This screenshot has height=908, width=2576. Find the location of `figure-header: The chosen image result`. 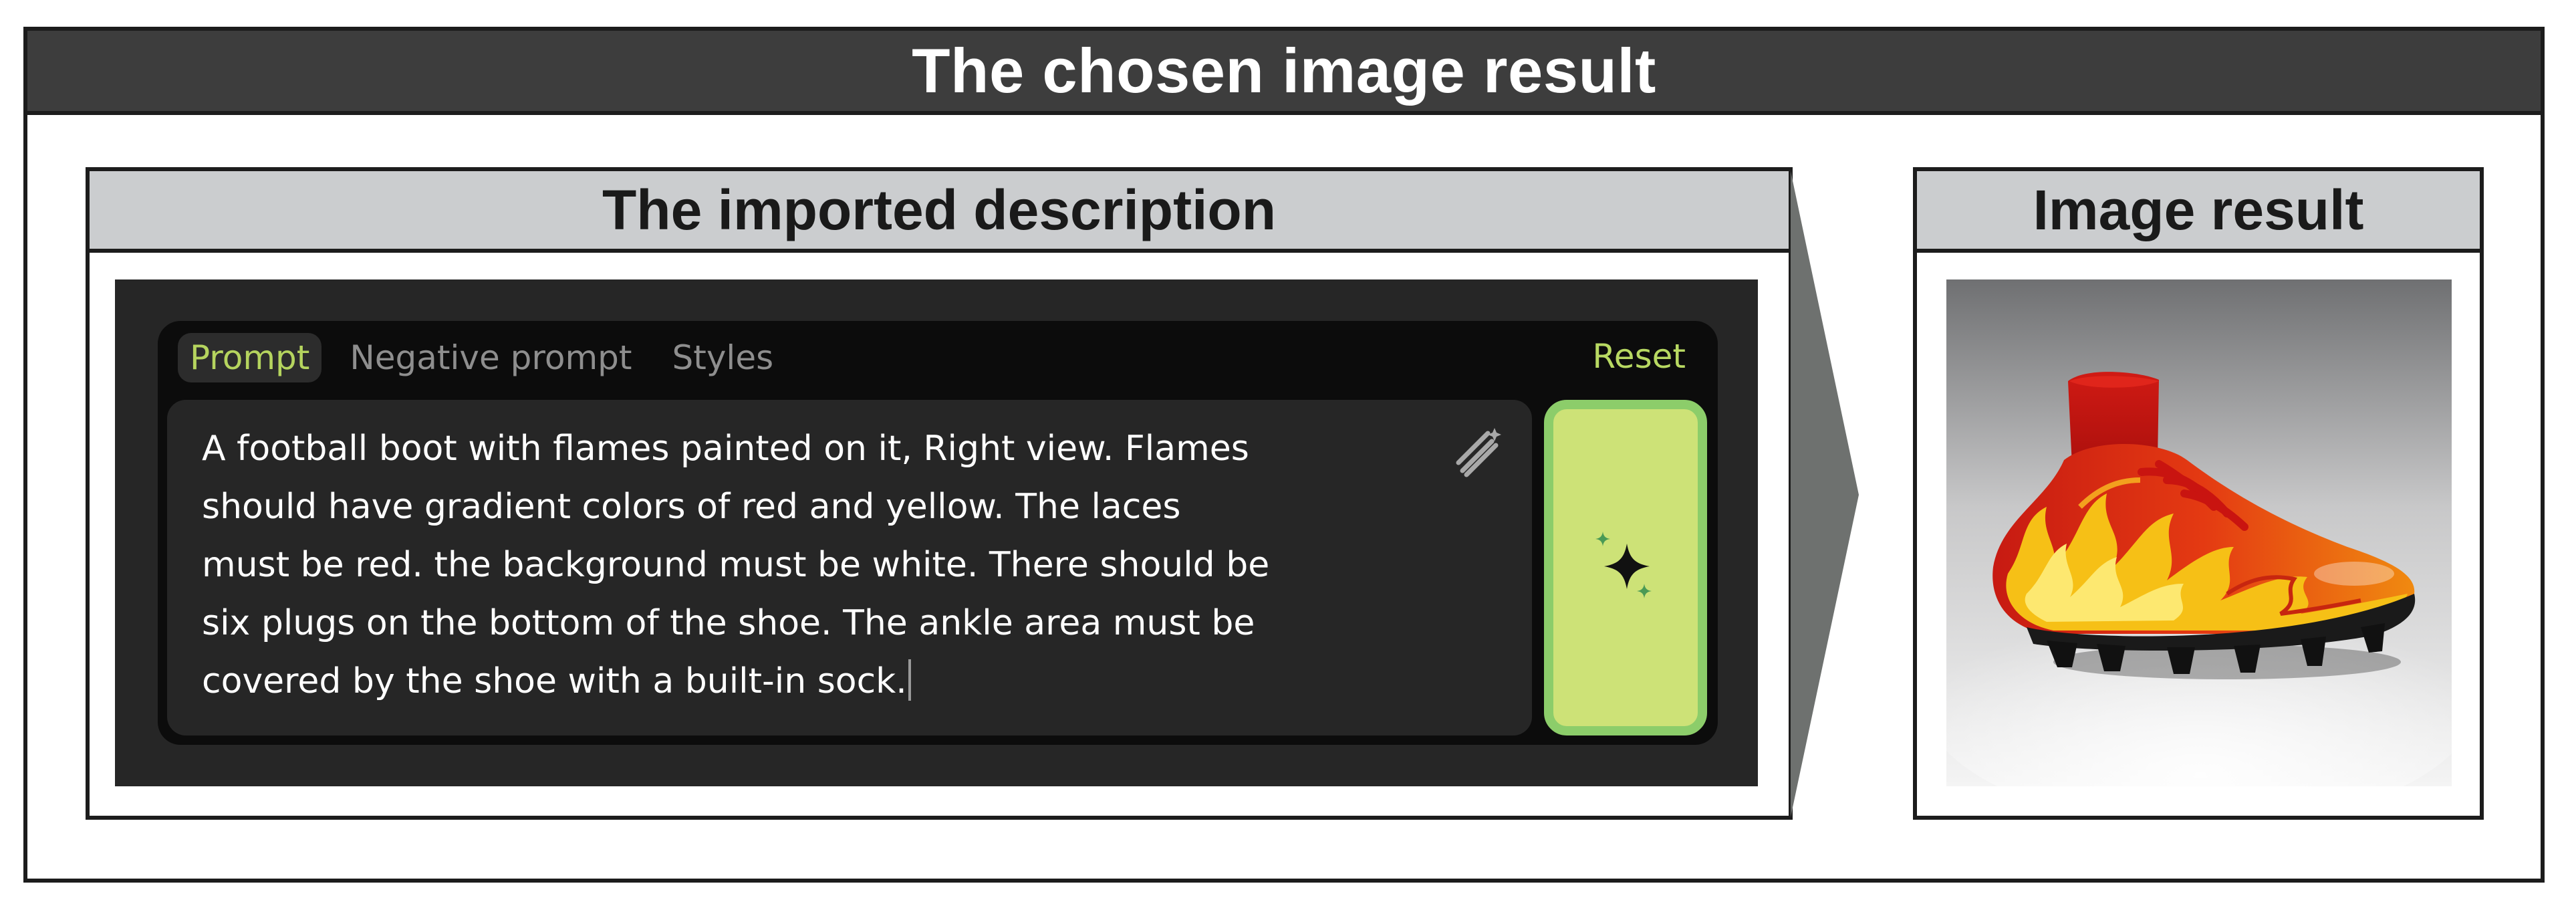

figure-header: The chosen image result is located at coordinates (1284, 73).